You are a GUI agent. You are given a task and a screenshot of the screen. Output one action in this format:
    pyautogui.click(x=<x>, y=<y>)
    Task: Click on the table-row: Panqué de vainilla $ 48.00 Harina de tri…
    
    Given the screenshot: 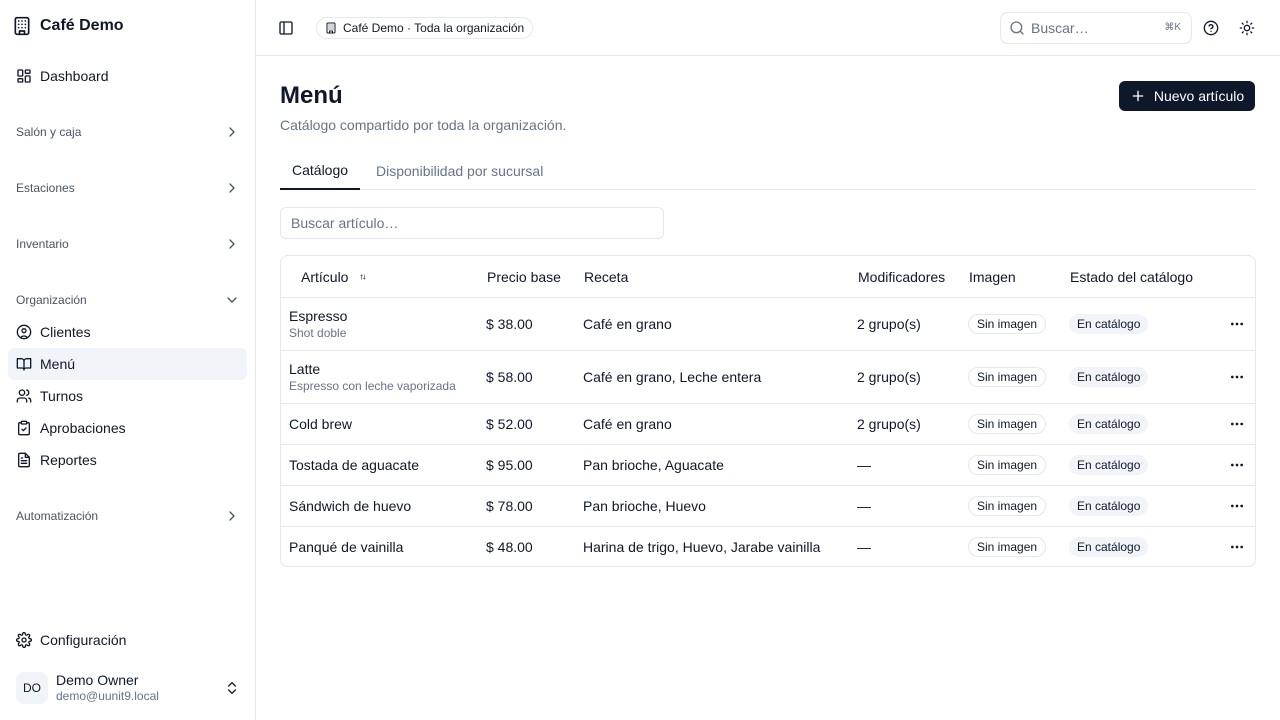 What is the action you would take?
    pyautogui.click(x=768, y=546)
    